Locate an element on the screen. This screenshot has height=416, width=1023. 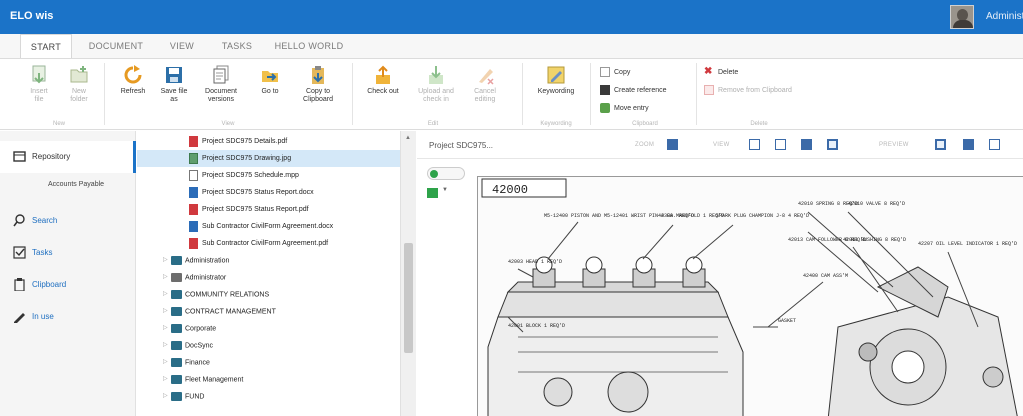
tab-hello-world: HELLO WORLD is located at coordinates (309, 46).